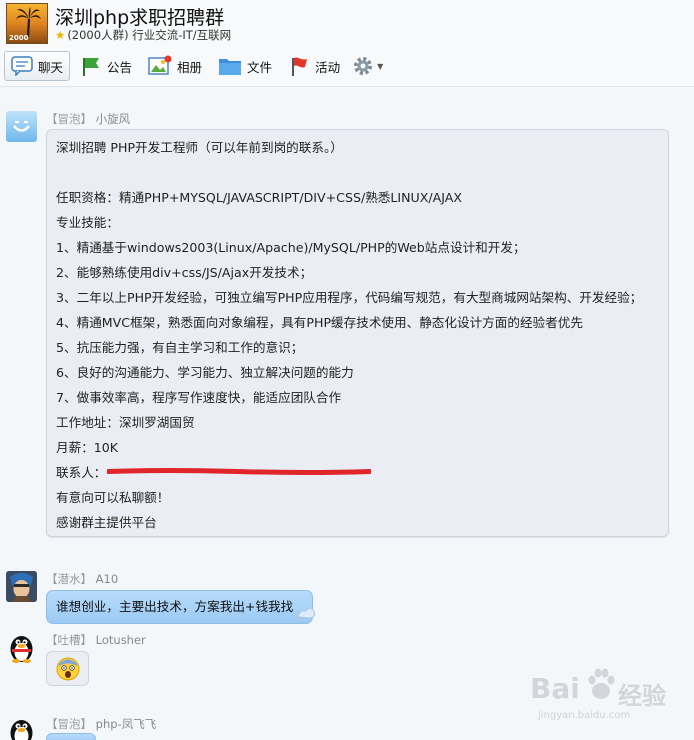  Describe the element at coordinates (642, 696) in the screenshot. I see `watermark-brand-suffix: 经验` at that location.